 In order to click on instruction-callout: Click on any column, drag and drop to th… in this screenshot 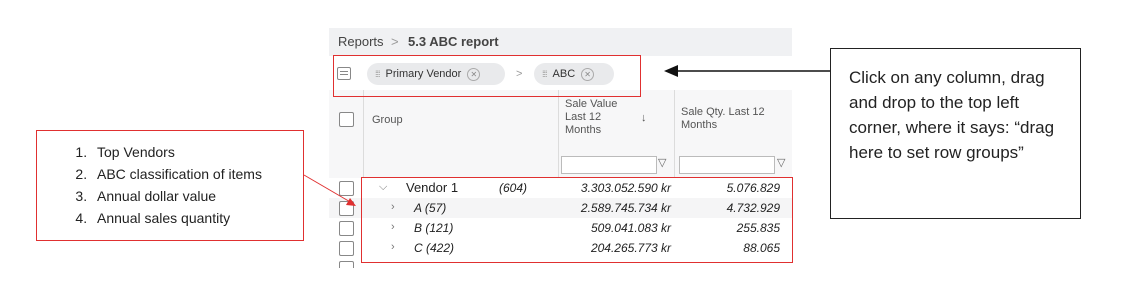, I will do `click(955, 133)`.